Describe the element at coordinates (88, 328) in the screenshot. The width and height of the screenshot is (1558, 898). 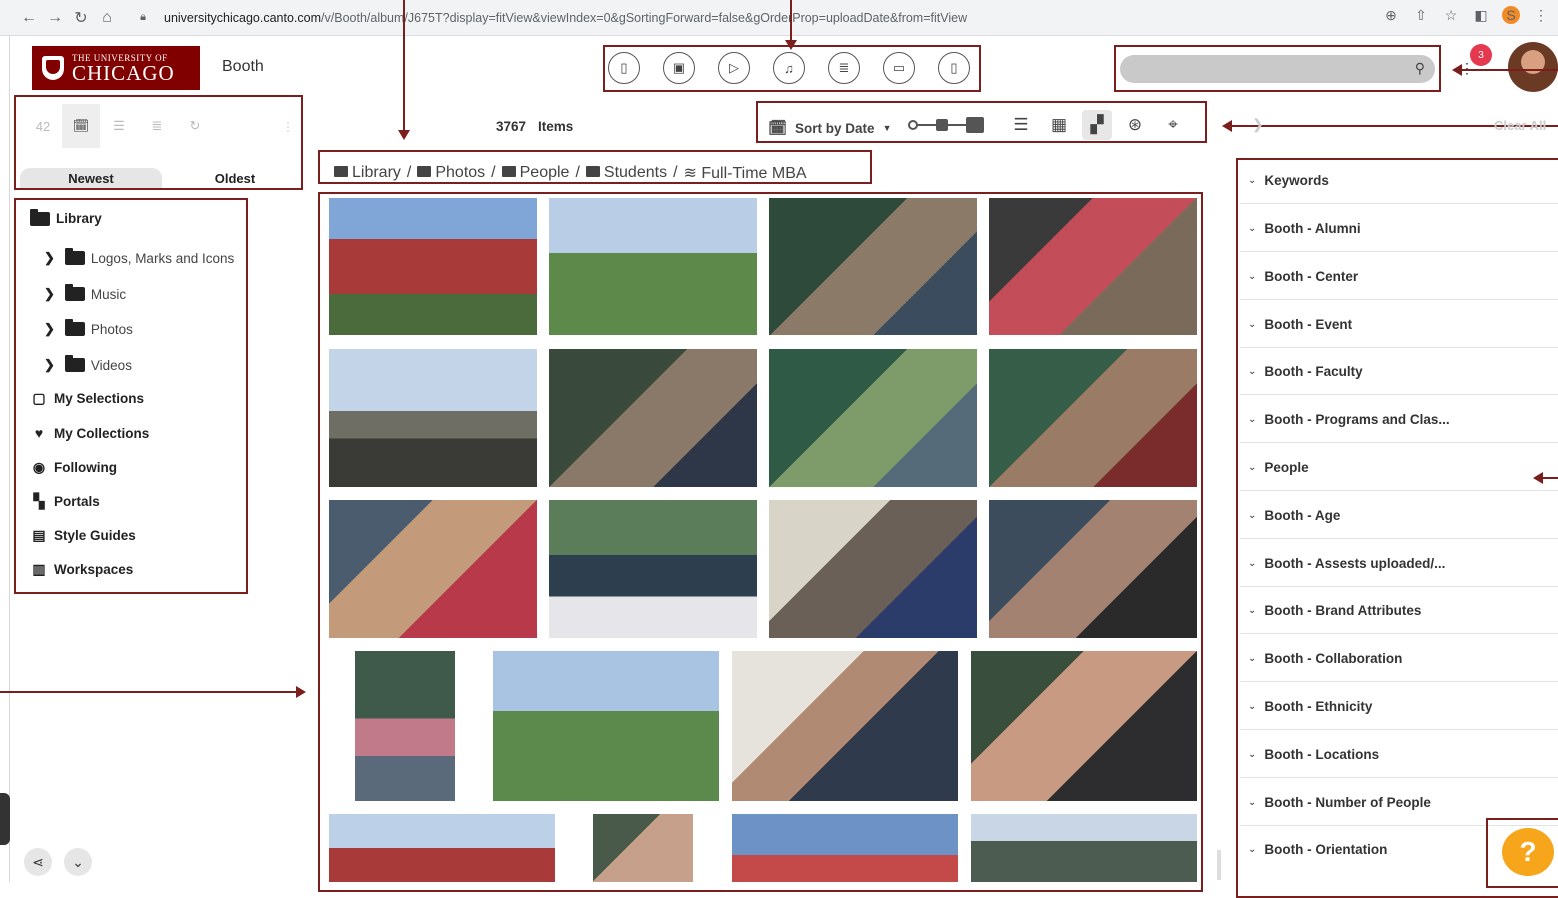
I see `sidebar-item-photos: ❯ Photos` at that location.